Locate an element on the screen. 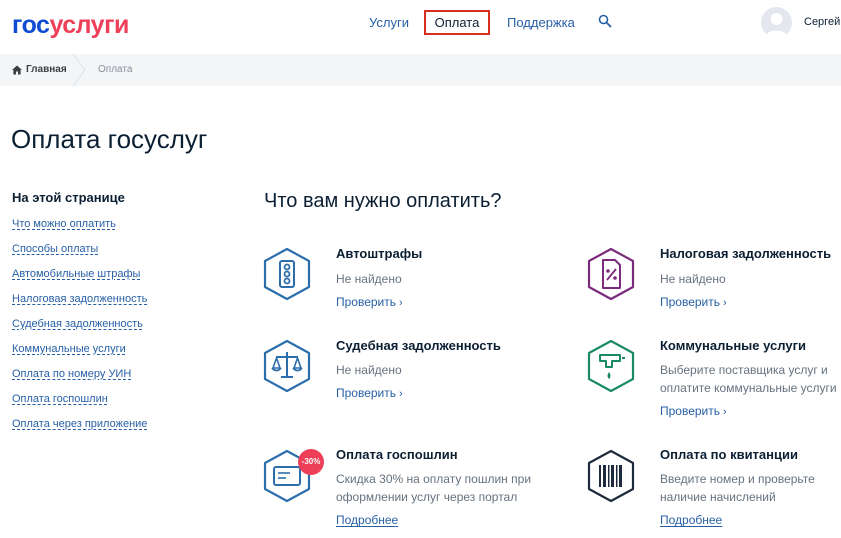  card-title-receipt-payment: Оплата по квитанции is located at coordinates (729, 454).